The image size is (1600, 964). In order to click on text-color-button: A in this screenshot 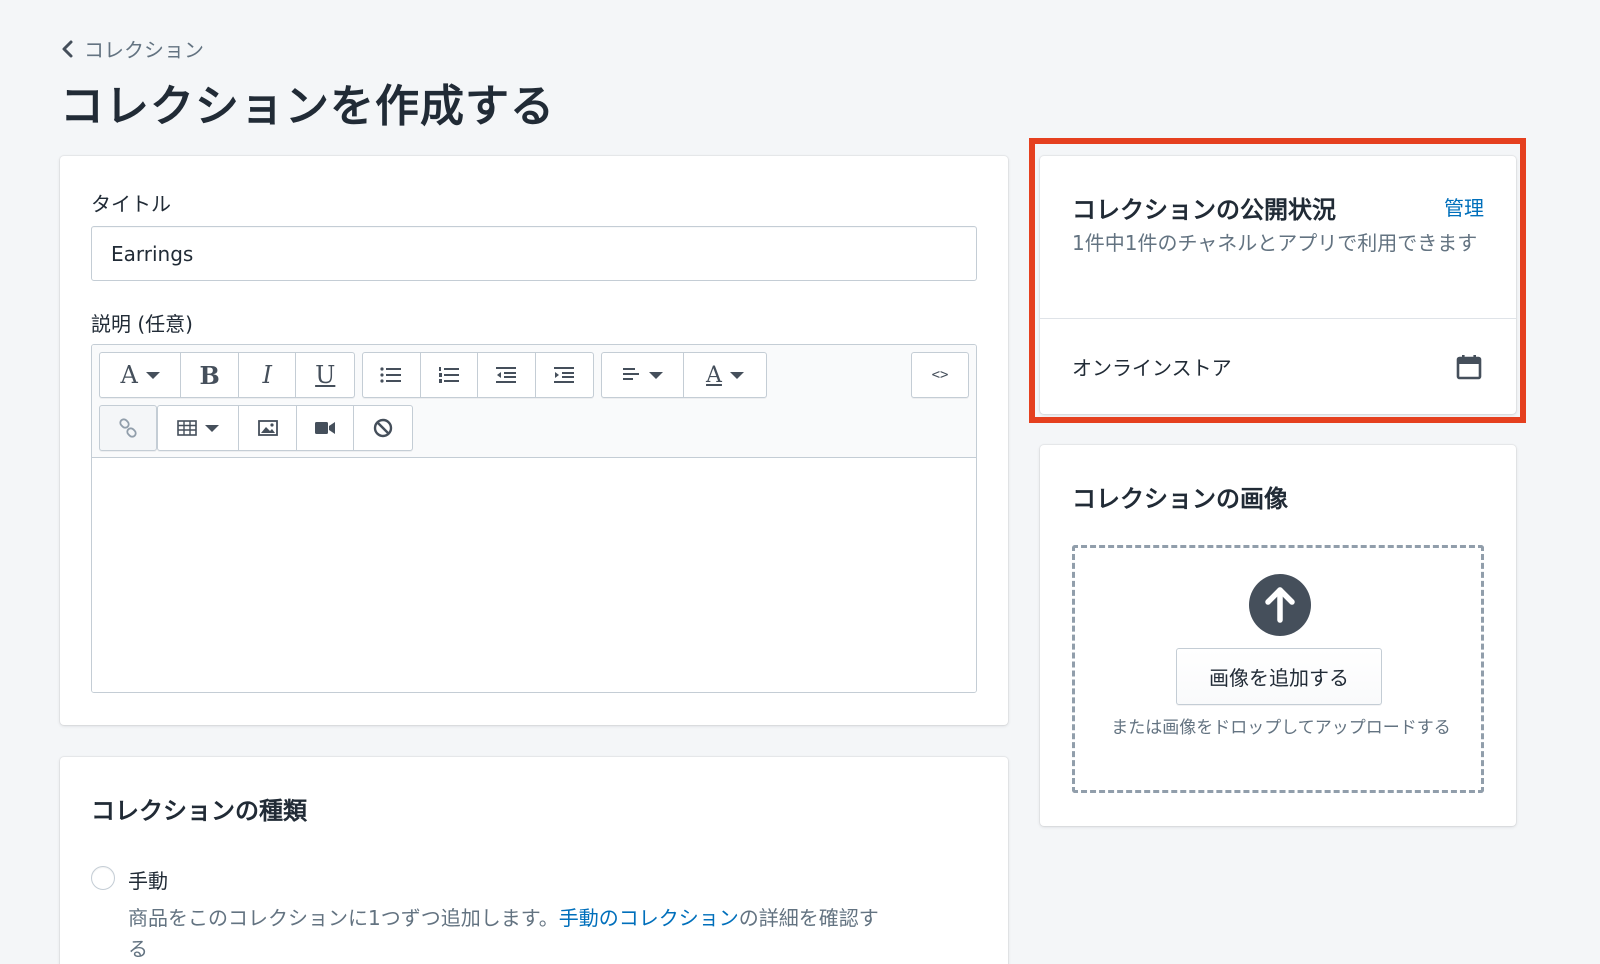, I will do `click(725, 375)`.